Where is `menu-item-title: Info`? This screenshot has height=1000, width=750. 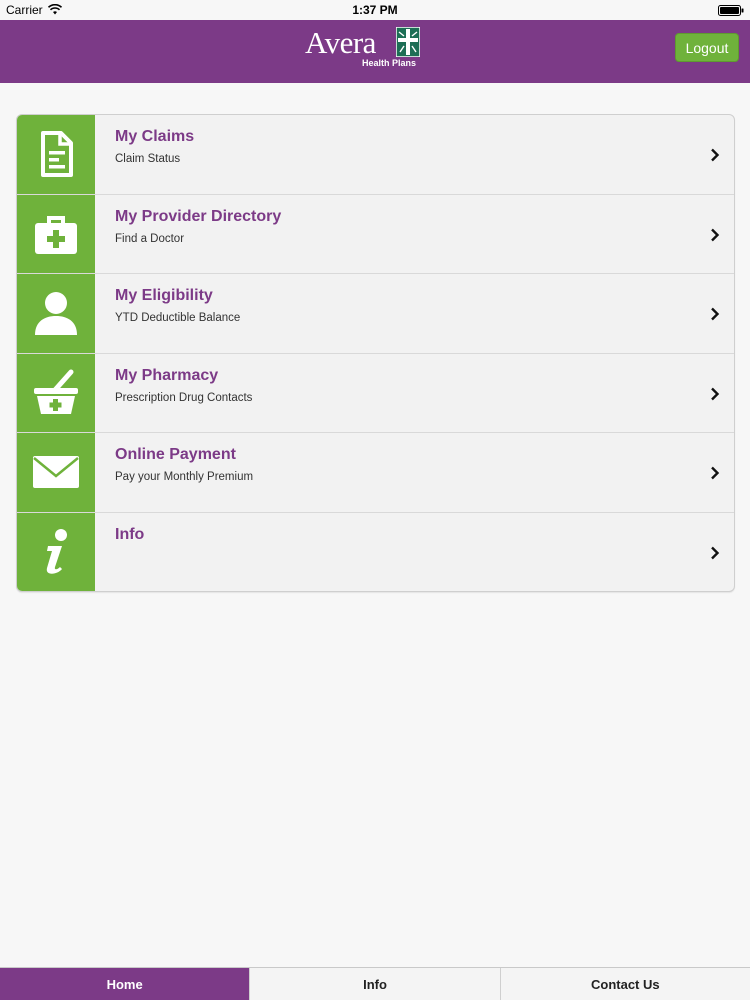
menu-item-title: Info is located at coordinates (130, 534).